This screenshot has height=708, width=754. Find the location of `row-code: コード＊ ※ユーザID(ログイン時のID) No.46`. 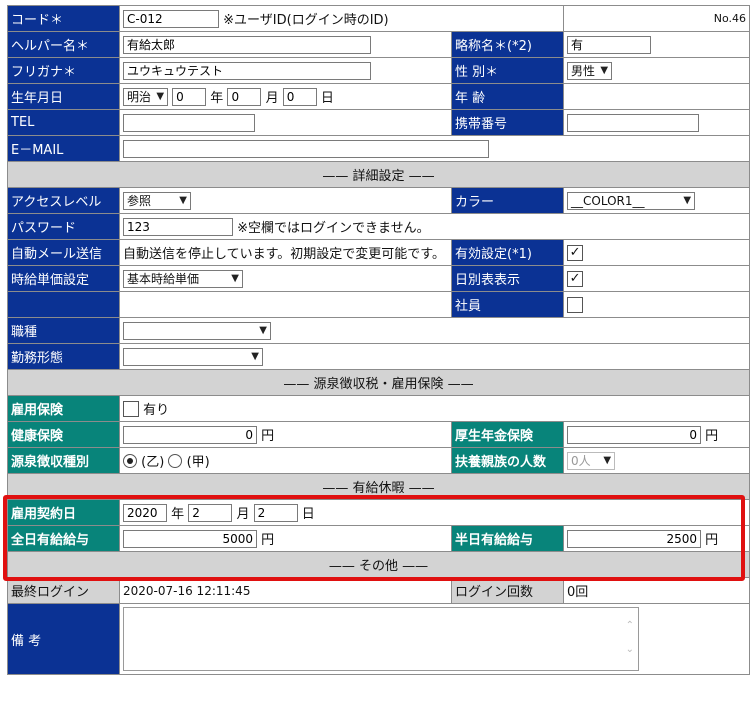

row-code: コード＊ ※ユーザID(ログイン時のID) No.46 is located at coordinates (379, 18).